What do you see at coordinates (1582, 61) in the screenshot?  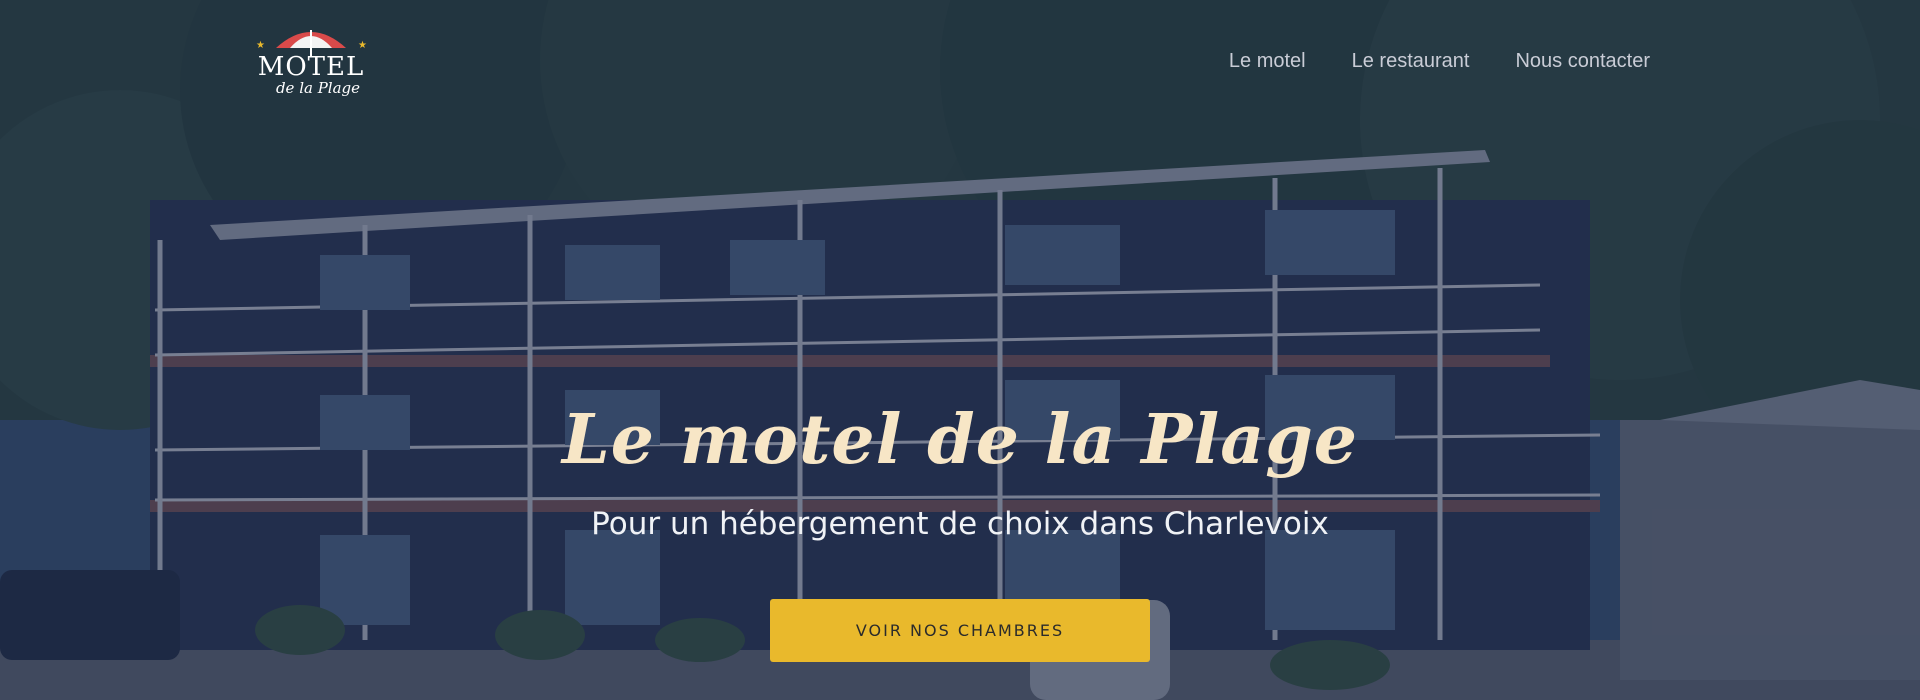 I see `nav-link-nous-contacter: Nous contacter` at bounding box center [1582, 61].